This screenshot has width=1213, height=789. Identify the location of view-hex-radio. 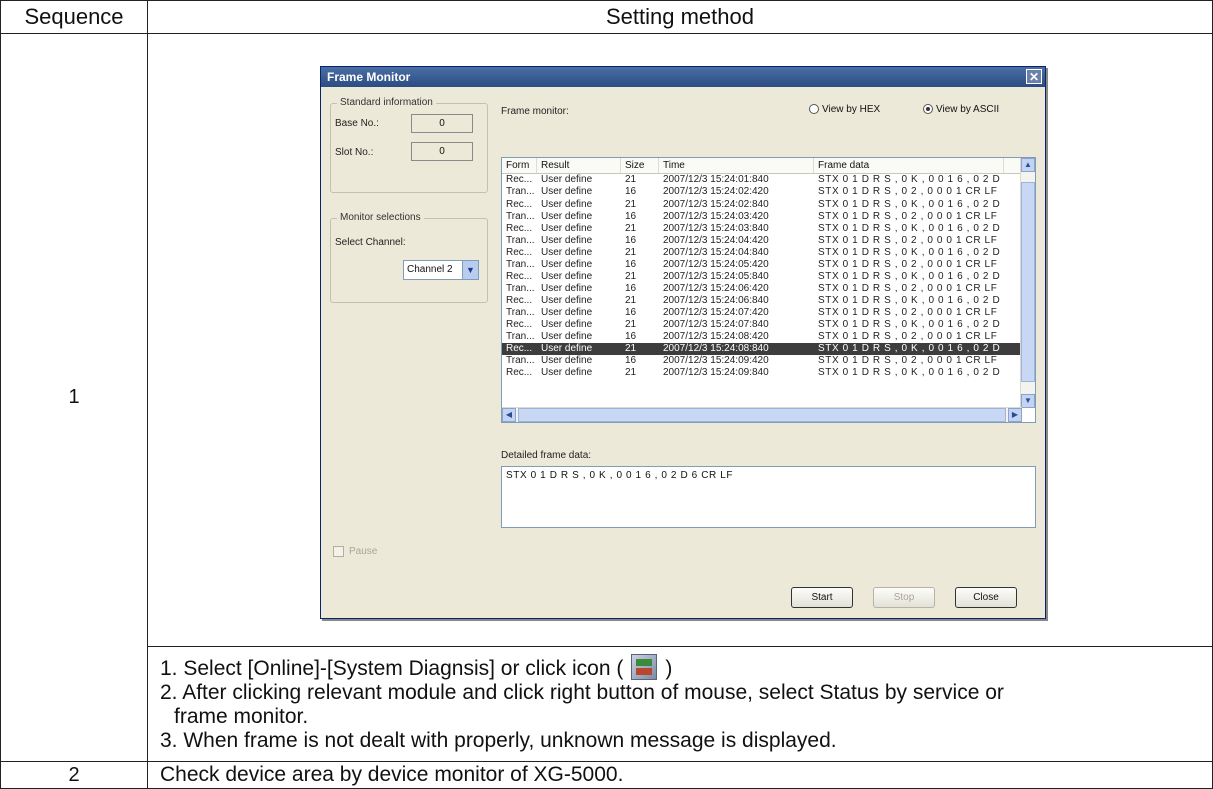
(814, 109).